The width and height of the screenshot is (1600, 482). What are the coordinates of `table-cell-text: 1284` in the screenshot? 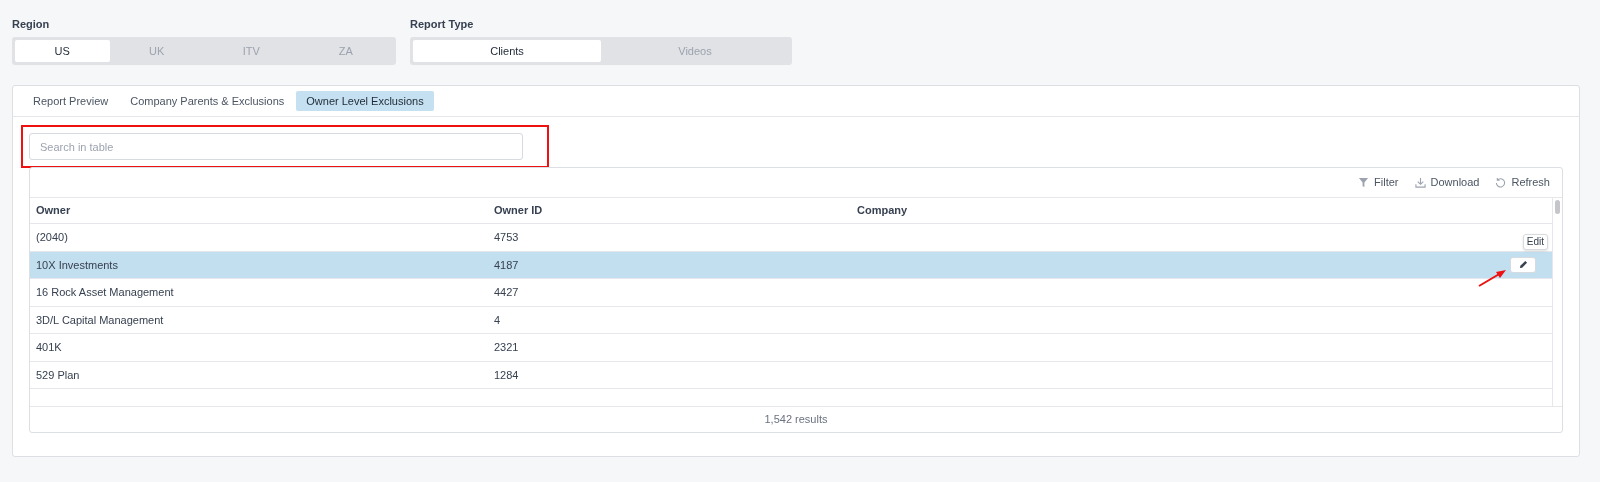 It's located at (506, 375).